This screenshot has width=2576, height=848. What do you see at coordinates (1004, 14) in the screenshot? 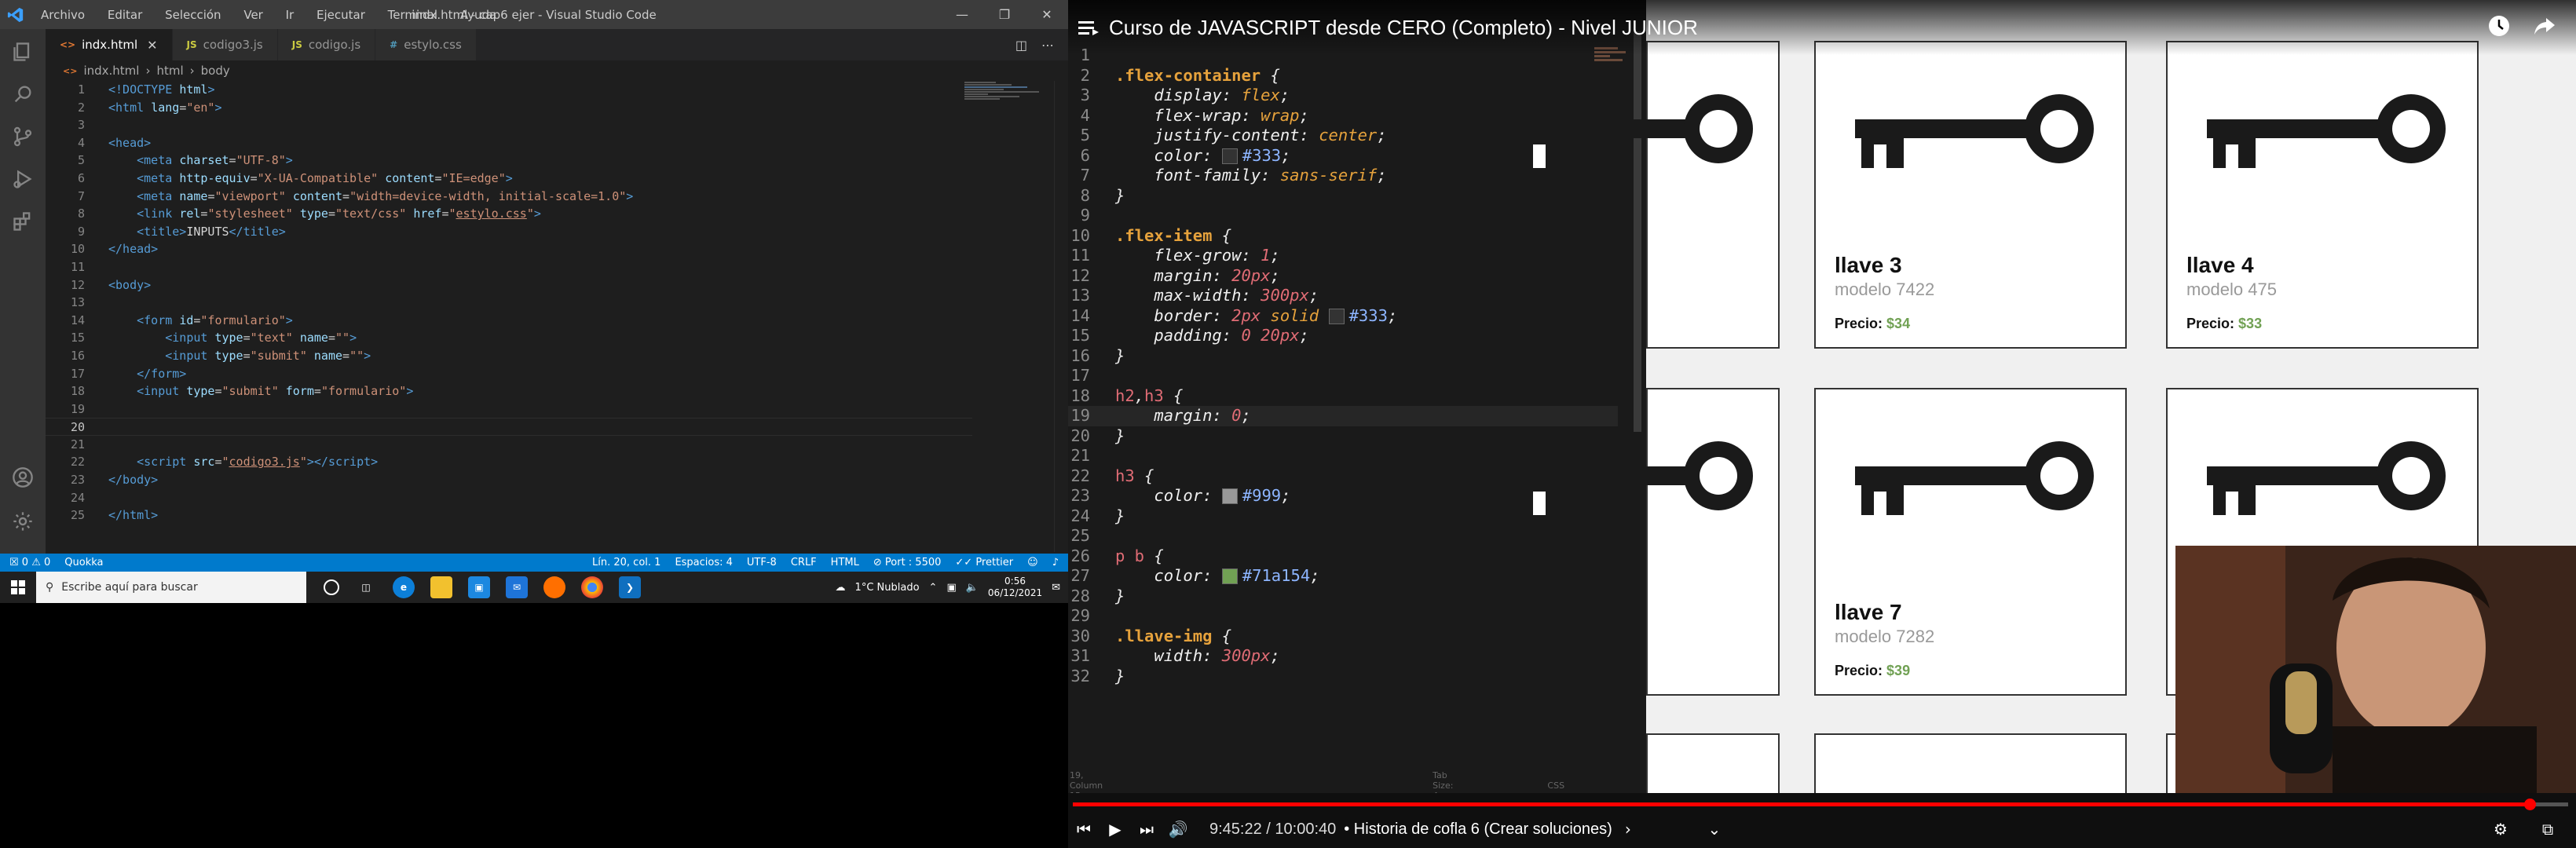
I see `restore-icon: ❐` at bounding box center [1004, 14].